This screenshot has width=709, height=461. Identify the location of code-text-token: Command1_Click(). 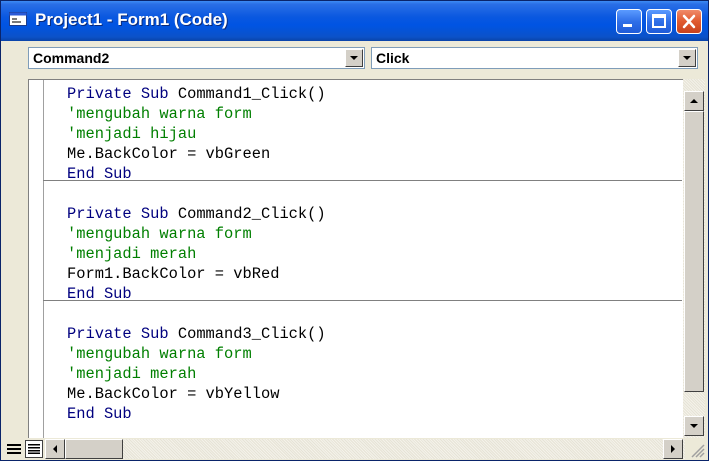
(251, 94).